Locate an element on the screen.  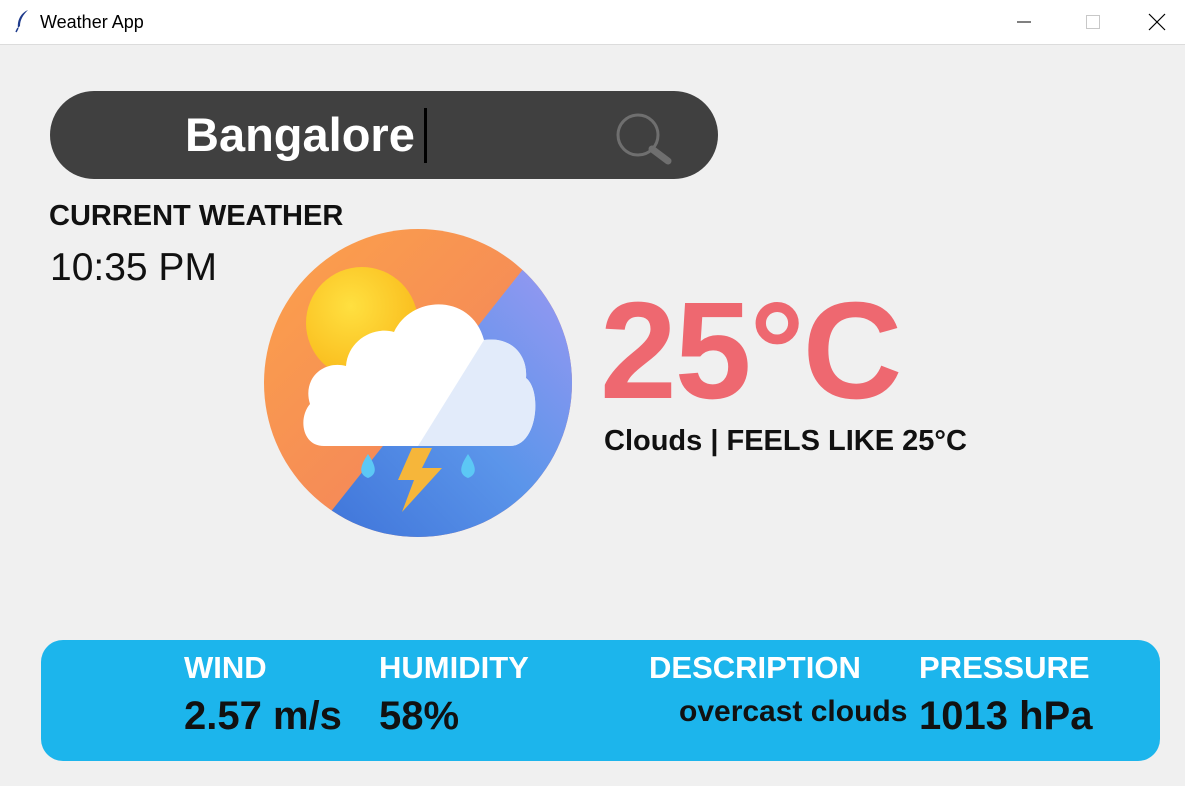
close-button is located at coordinates (1156, 22).